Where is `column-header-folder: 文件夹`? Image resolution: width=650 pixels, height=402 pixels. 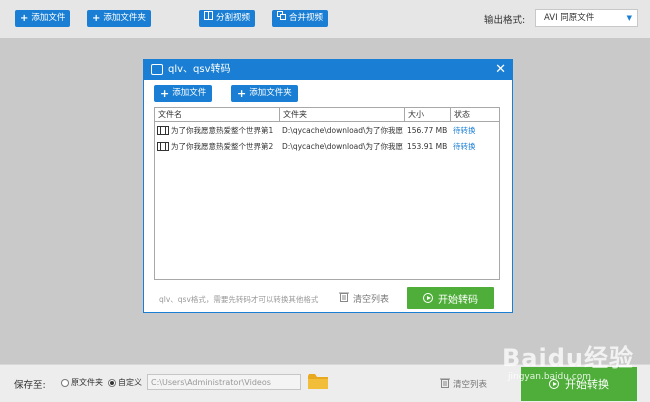 column-header-folder: 文件夹 is located at coordinates (342, 114).